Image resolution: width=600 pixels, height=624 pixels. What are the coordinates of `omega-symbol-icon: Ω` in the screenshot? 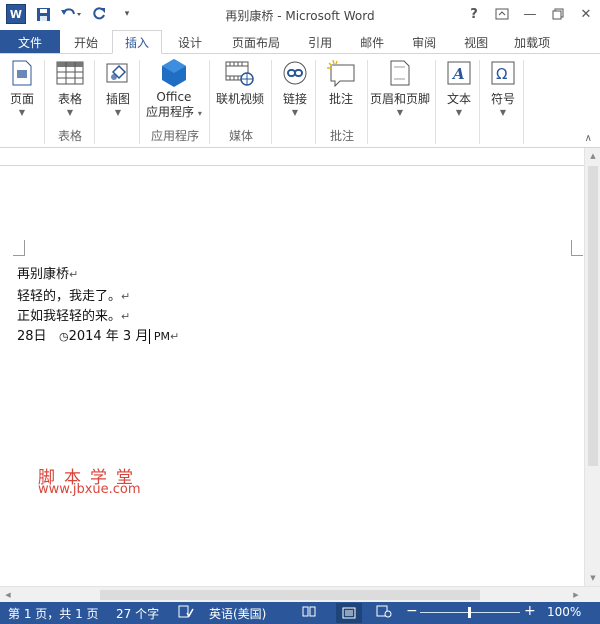 It's located at (503, 73).